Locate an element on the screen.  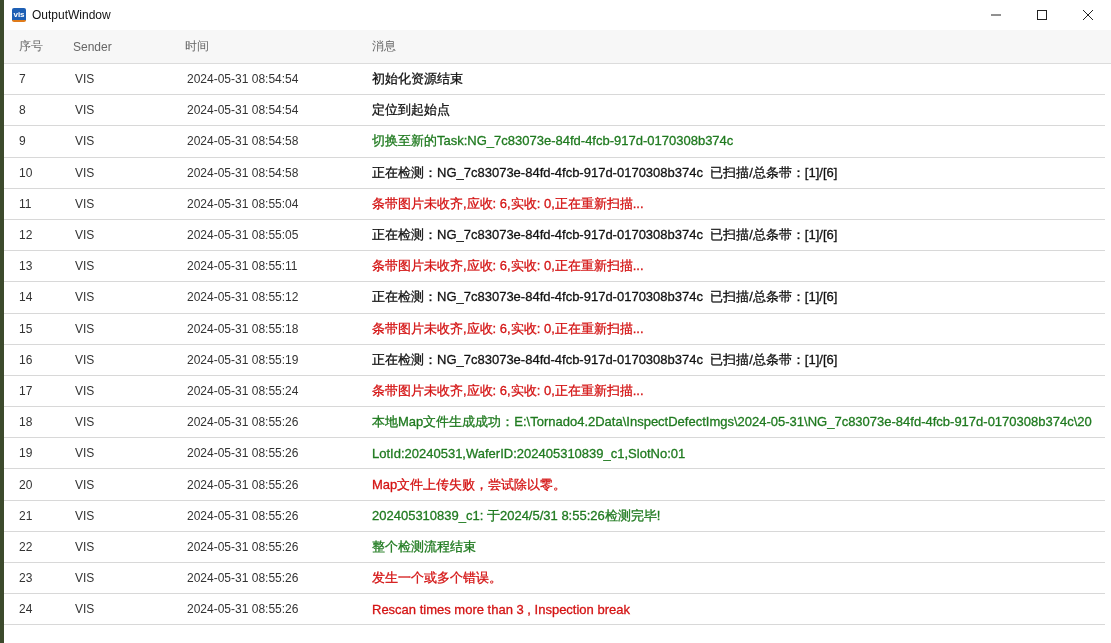
table-cell: 21 is located at coordinates (26, 515).